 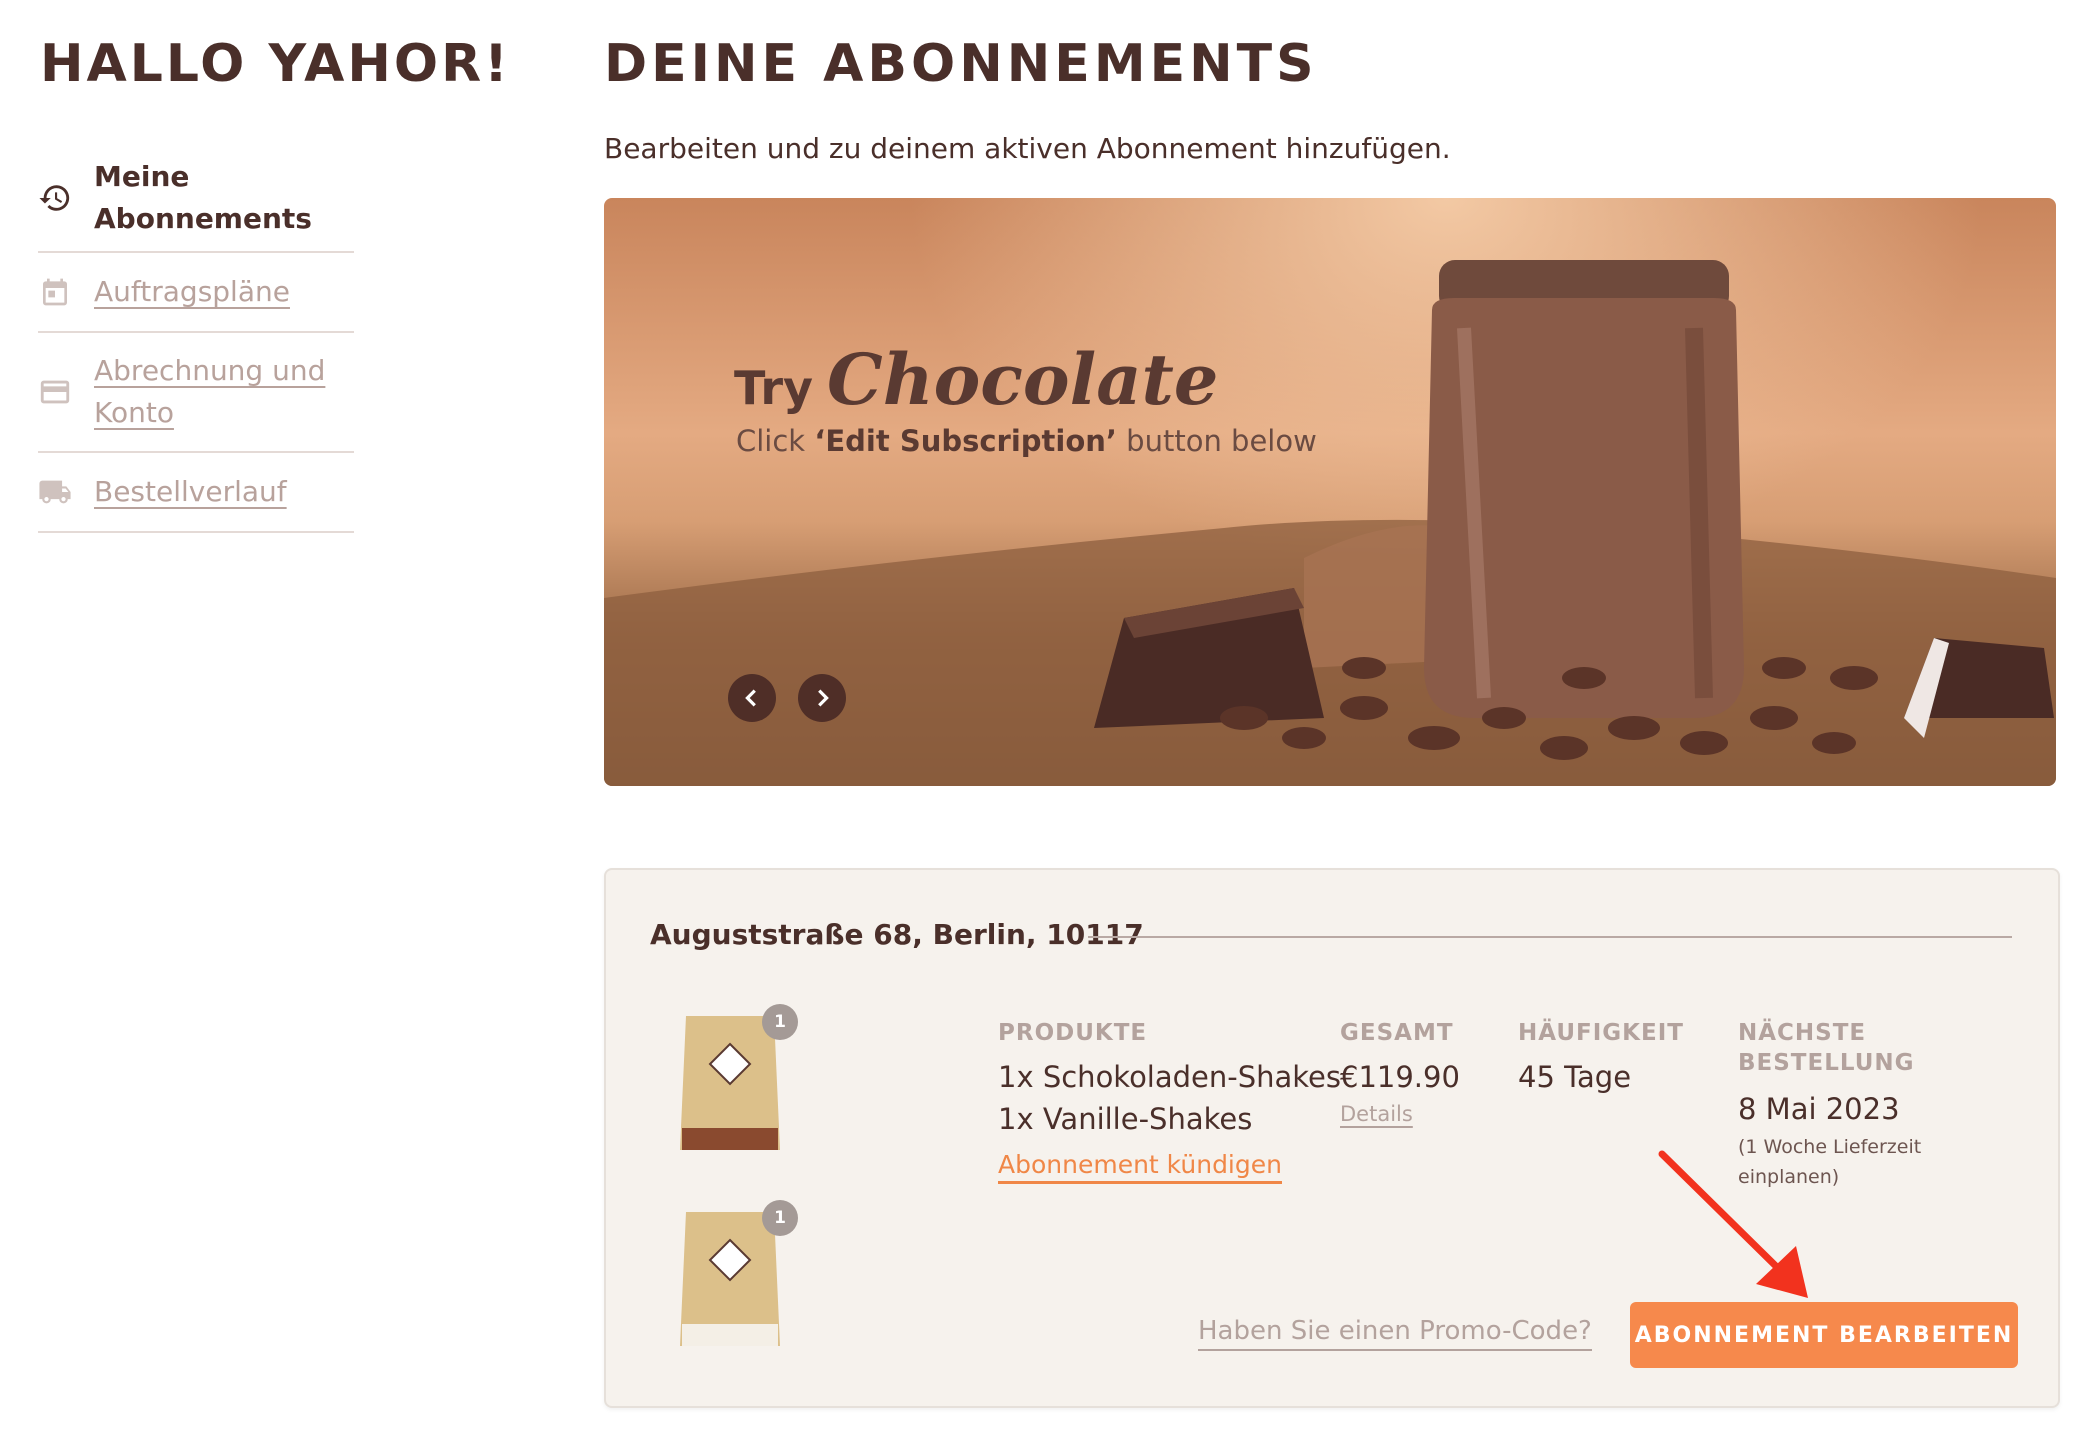 What do you see at coordinates (1802, 1033) in the screenshot?
I see `next-order-header-line1: NÄCHSTE` at bounding box center [1802, 1033].